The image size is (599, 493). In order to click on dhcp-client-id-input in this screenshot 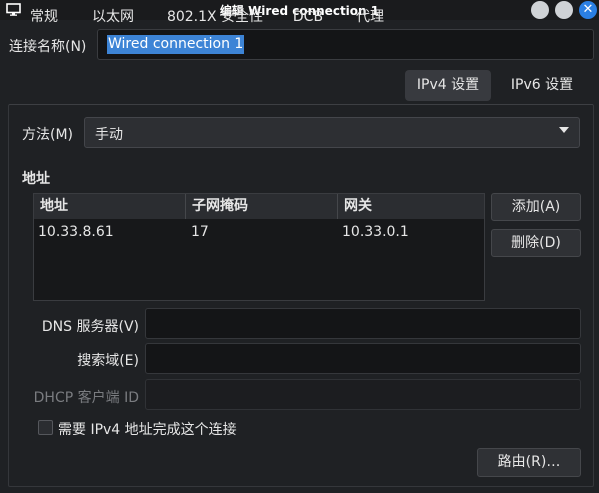, I will do `click(363, 394)`.